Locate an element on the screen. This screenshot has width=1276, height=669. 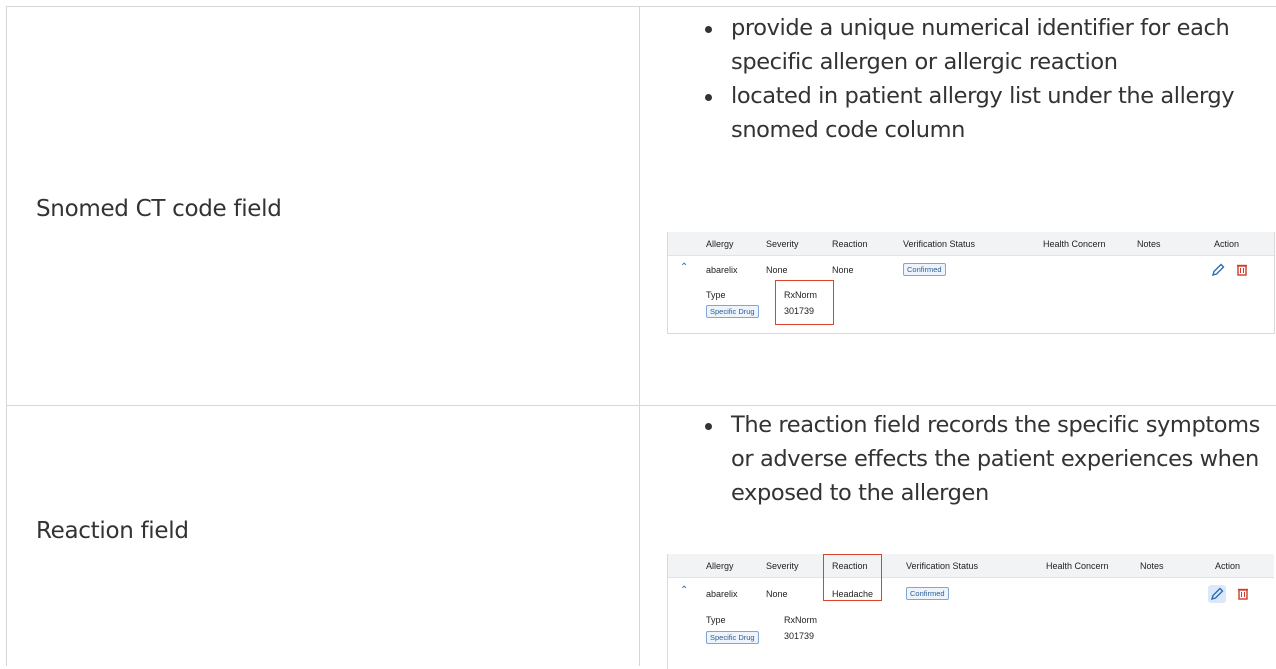
field-label: Reaction field is located at coordinates (112, 531).